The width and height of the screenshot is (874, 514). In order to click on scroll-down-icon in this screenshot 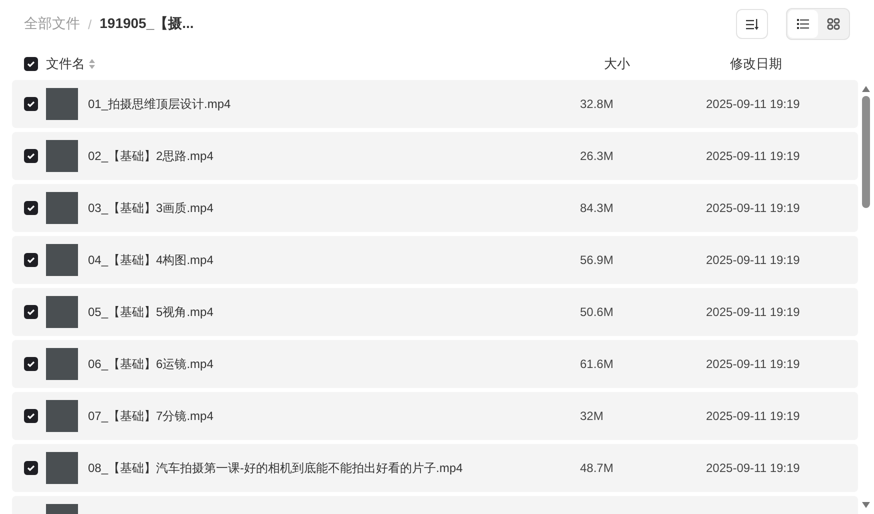, I will do `click(866, 505)`.